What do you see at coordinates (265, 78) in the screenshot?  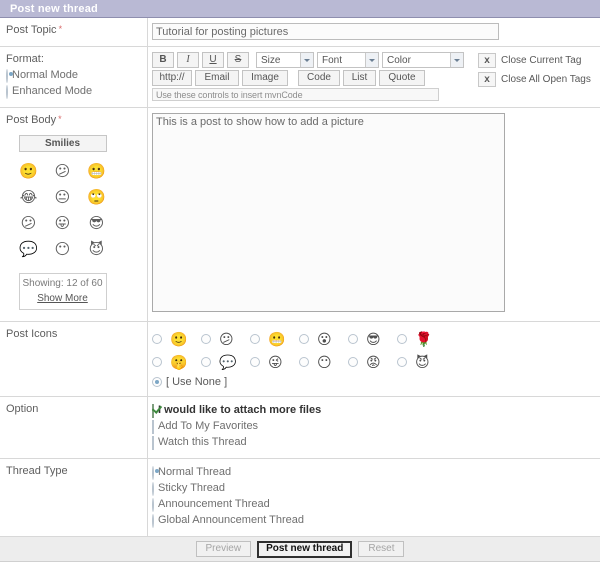 I see `image-button: Image` at bounding box center [265, 78].